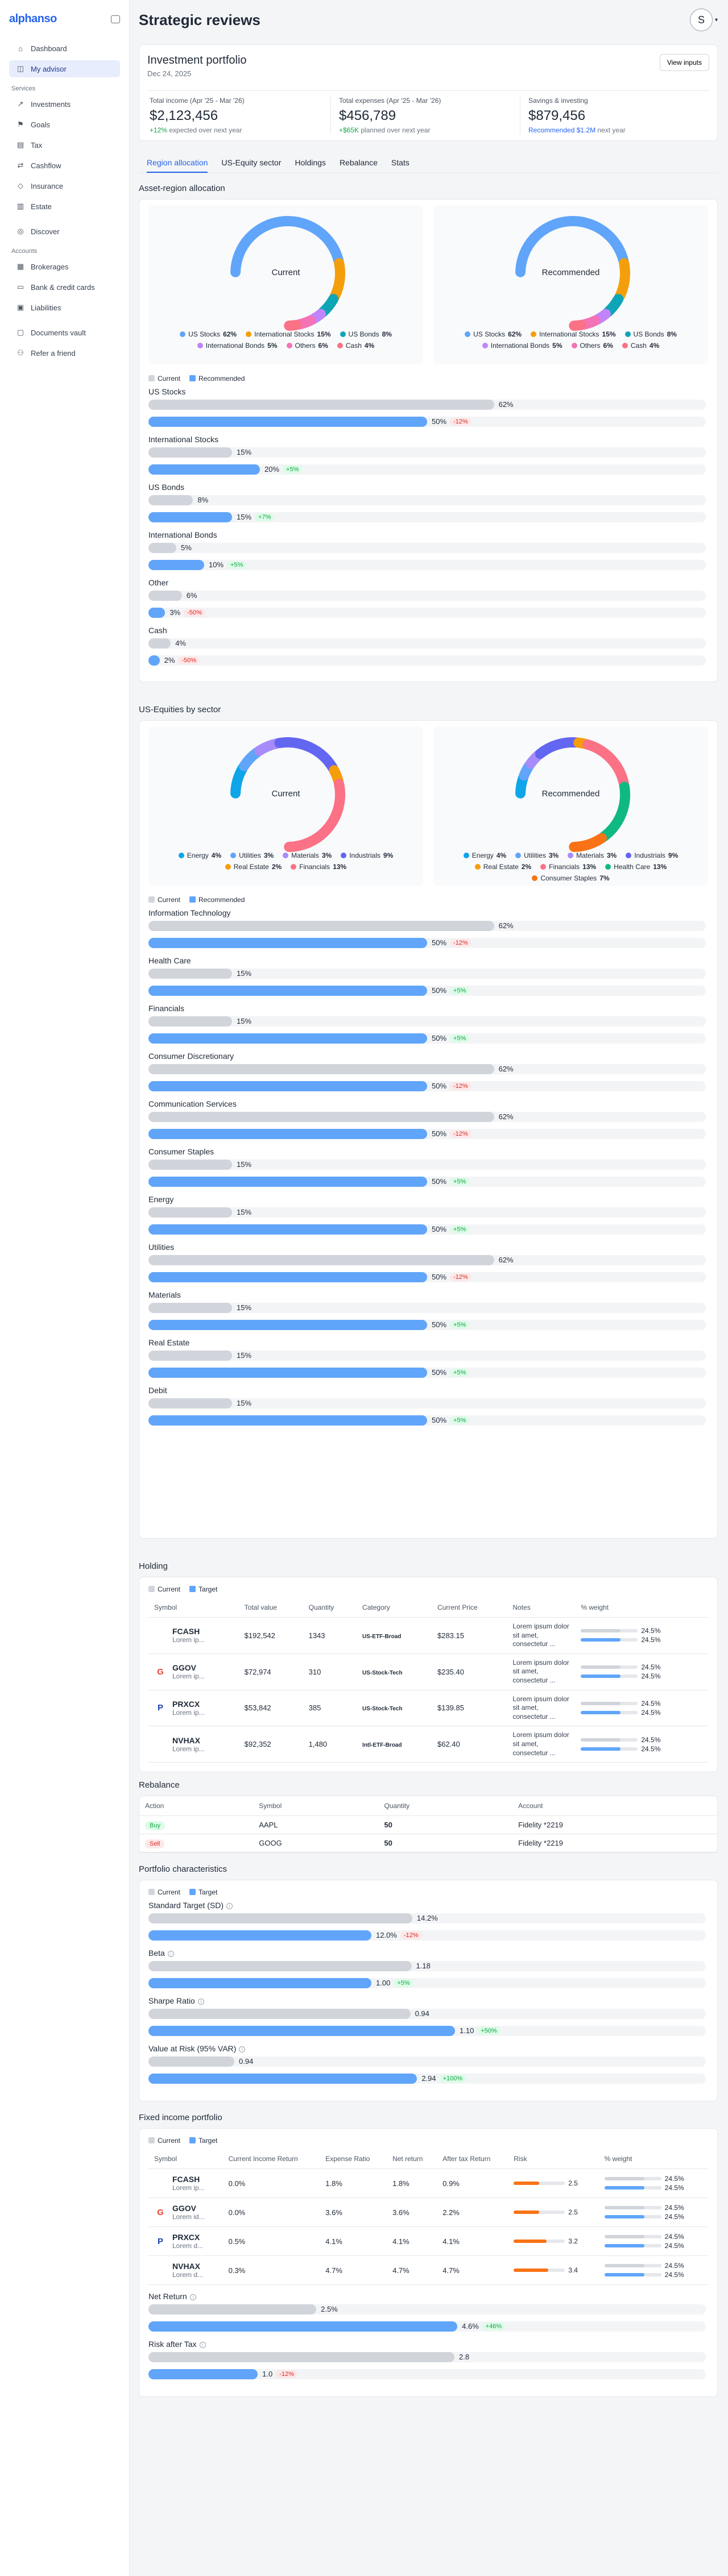  What do you see at coordinates (469, 1745) in the screenshot?
I see `current-price: $62.40` at bounding box center [469, 1745].